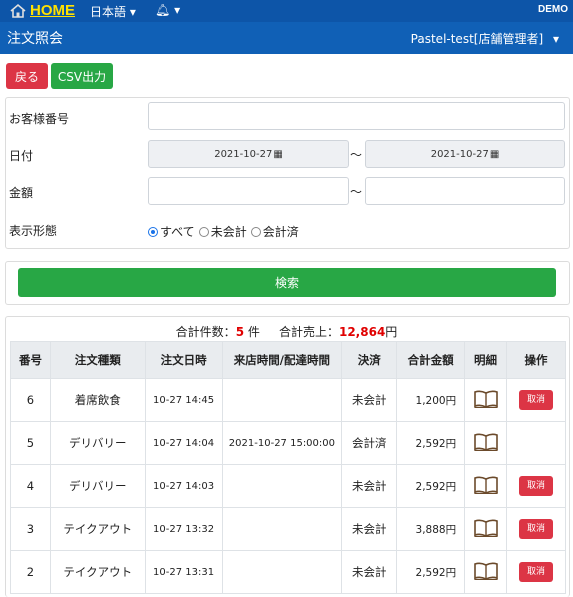 The image size is (573, 597). Describe the element at coordinates (243, 154) in the screenshot. I see `date-from-value: 2021-10-27` at that location.